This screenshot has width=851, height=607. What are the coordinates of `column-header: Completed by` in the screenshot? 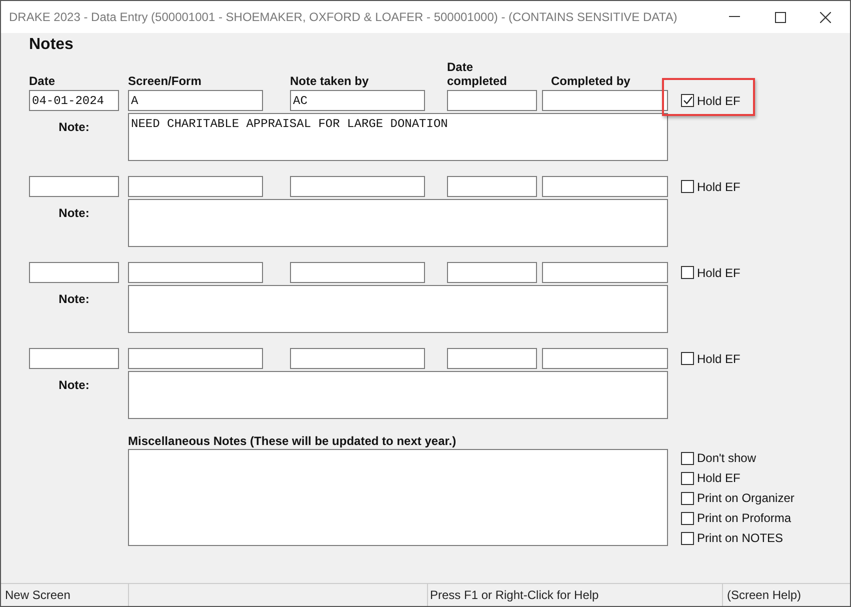 It's located at (590, 81).